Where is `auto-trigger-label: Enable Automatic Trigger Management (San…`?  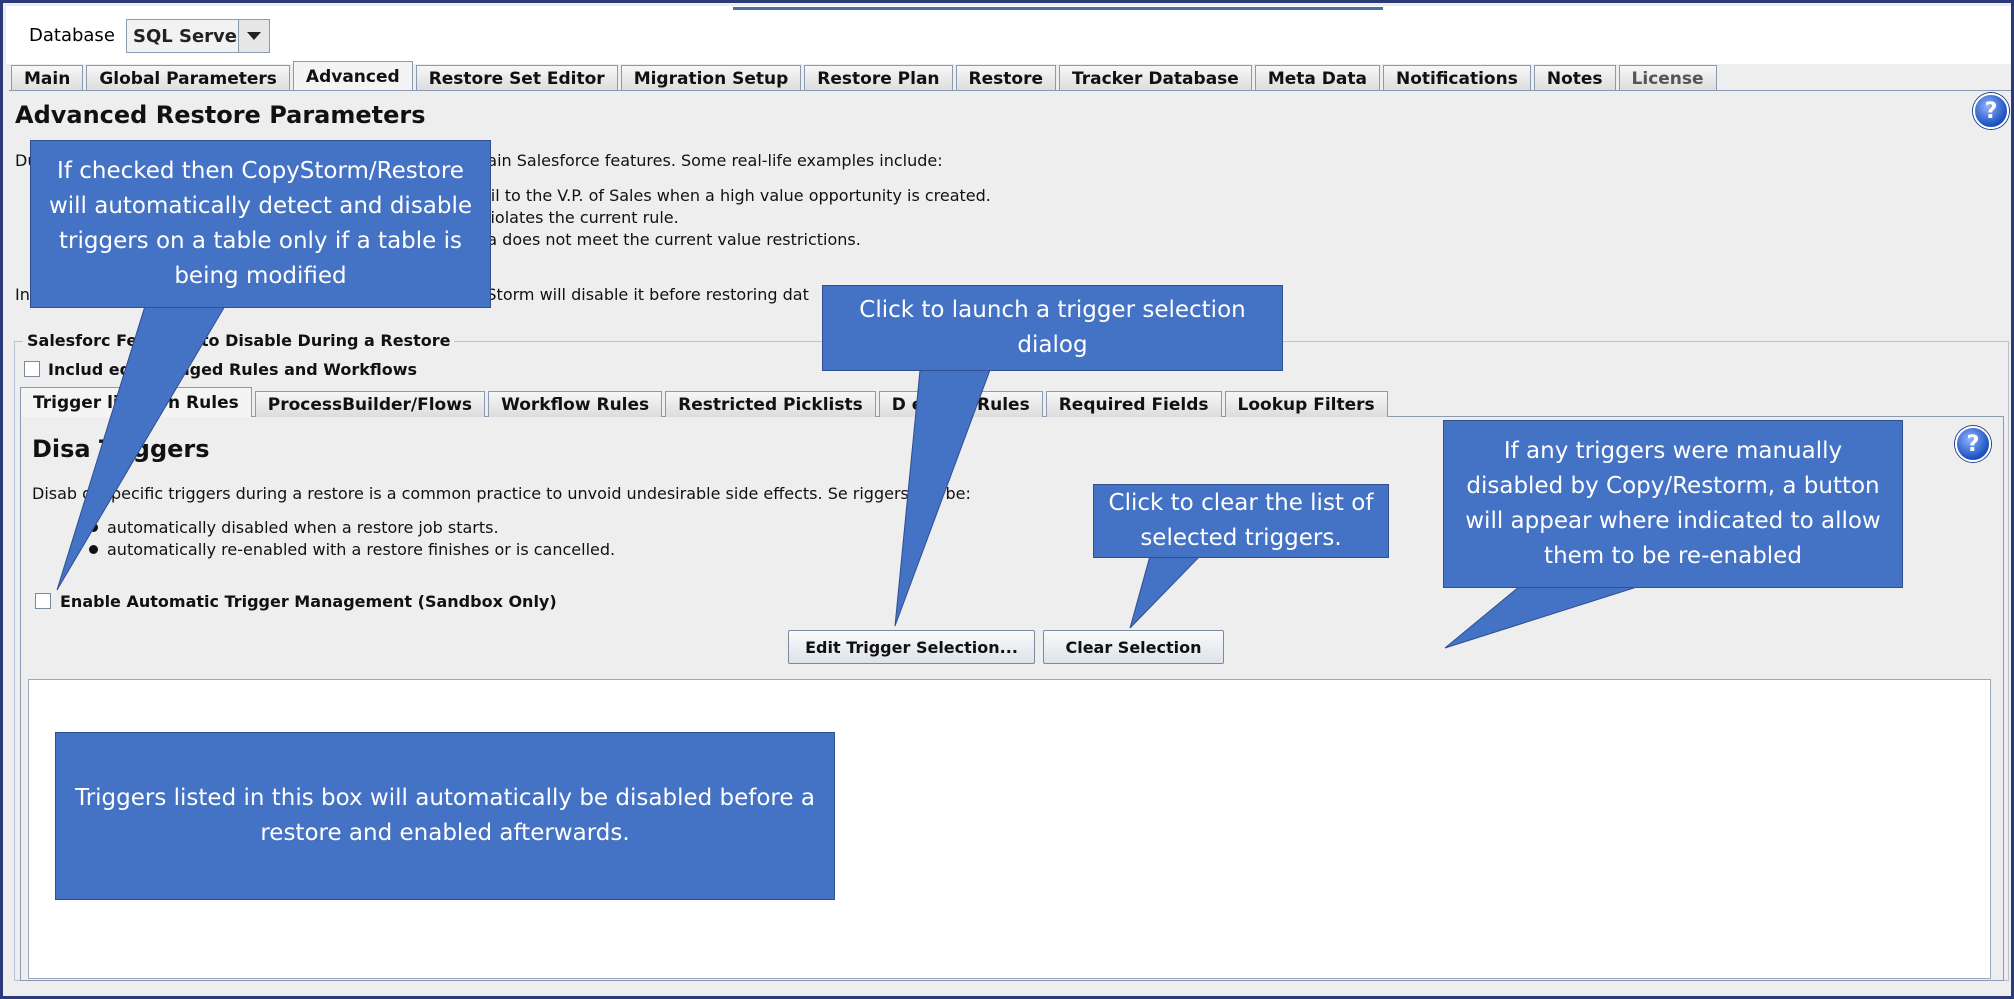
auto-trigger-label: Enable Automatic Trigger Management (San… is located at coordinates (308, 601).